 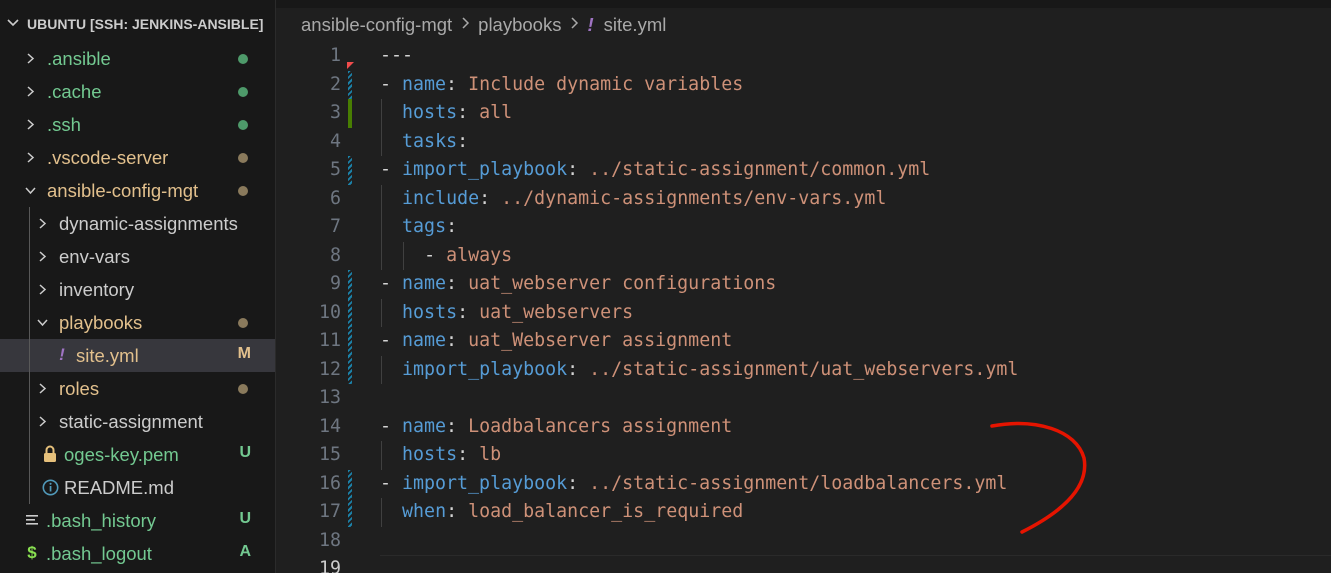 I want to click on tree-item: dynamic-assignments, so click(x=137, y=223).